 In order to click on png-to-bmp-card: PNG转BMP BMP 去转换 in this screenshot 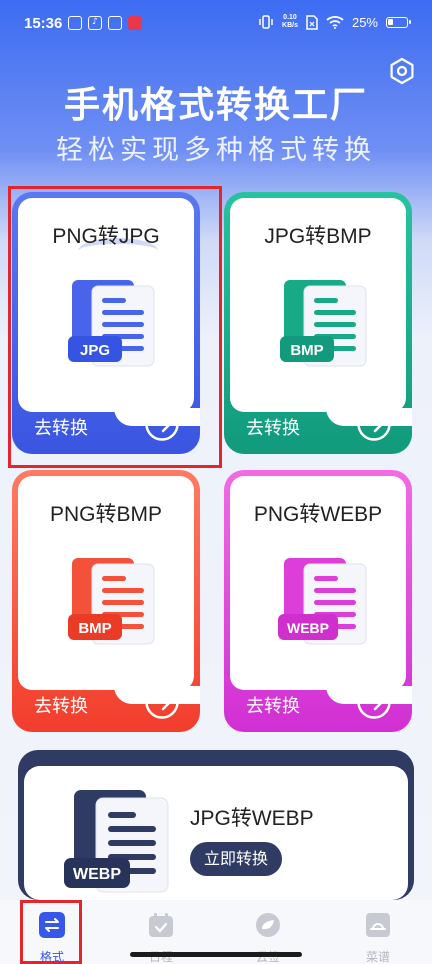, I will do `click(106, 601)`.